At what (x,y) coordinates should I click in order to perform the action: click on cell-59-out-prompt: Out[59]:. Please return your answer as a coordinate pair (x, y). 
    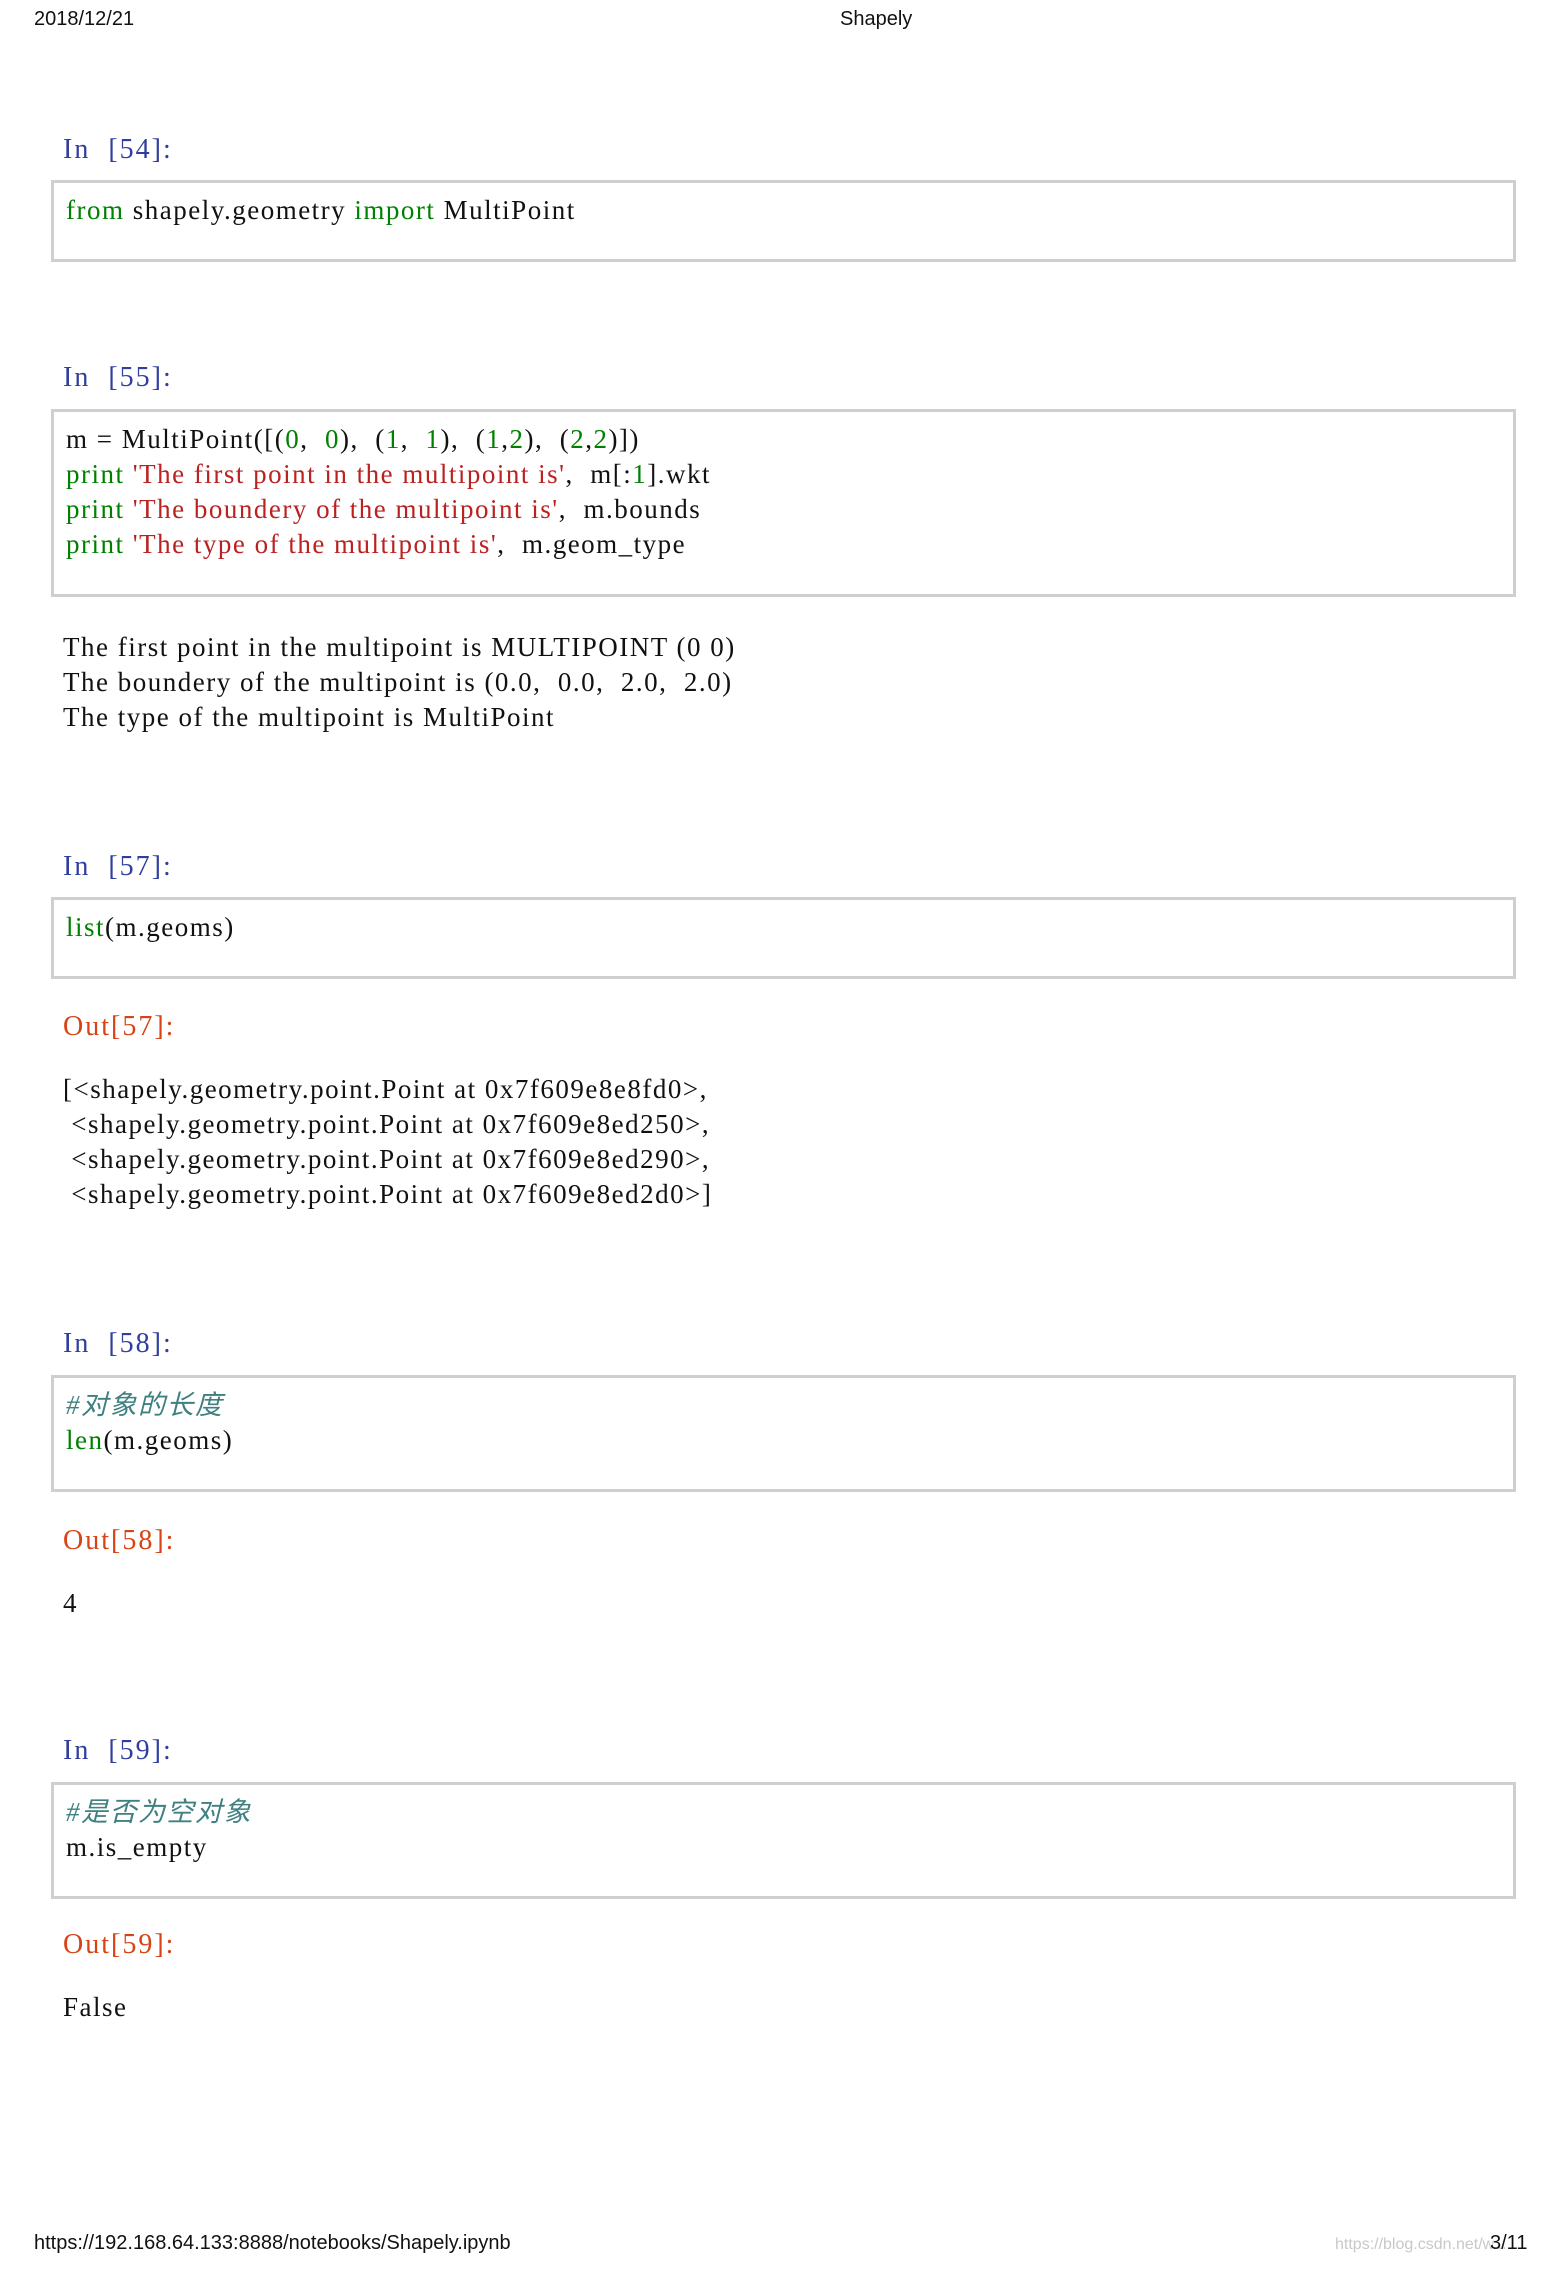
    Looking at the image, I should click on (119, 1944).